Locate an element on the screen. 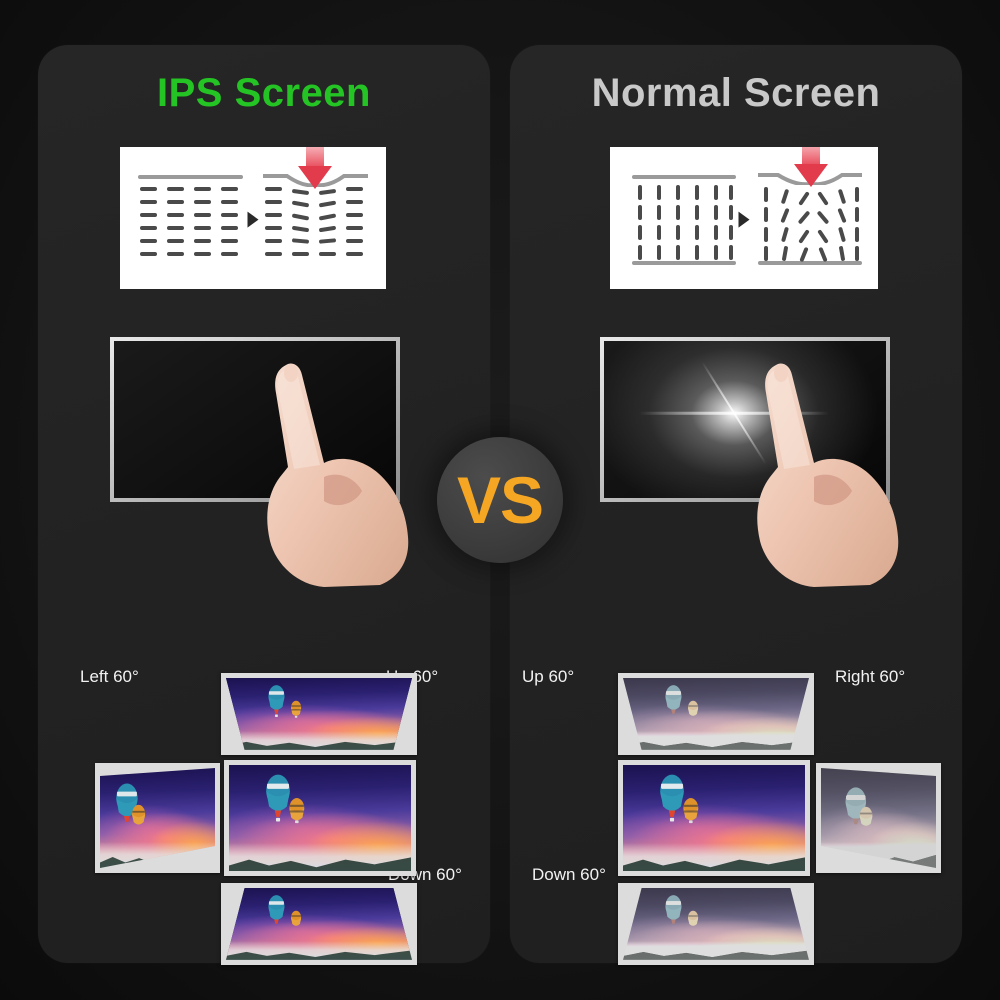  angle-label-right: Right 60° is located at coordinates (870, 676).